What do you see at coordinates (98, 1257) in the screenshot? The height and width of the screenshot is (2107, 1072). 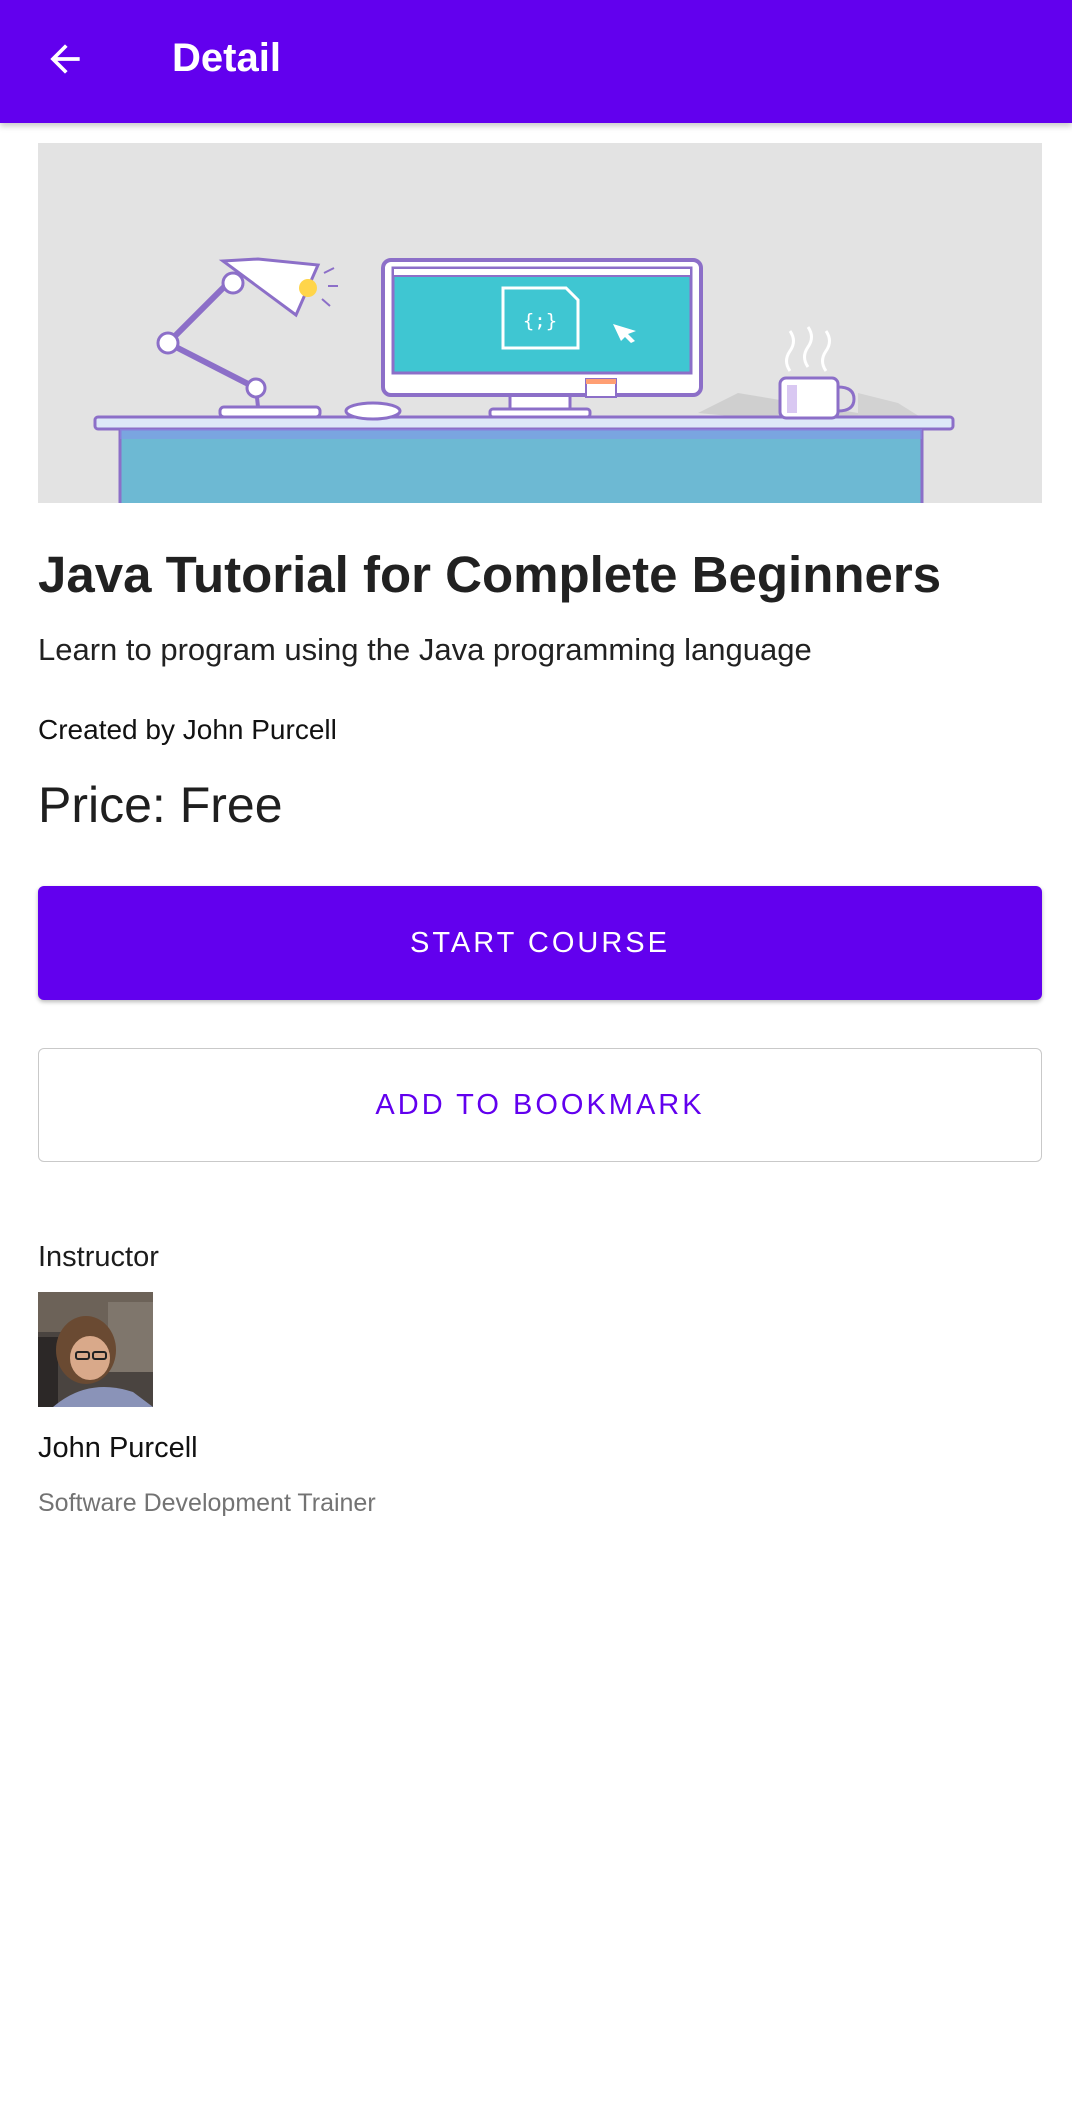 I see `instructor-heading: Instructor` at bounding box center [98, 1257].